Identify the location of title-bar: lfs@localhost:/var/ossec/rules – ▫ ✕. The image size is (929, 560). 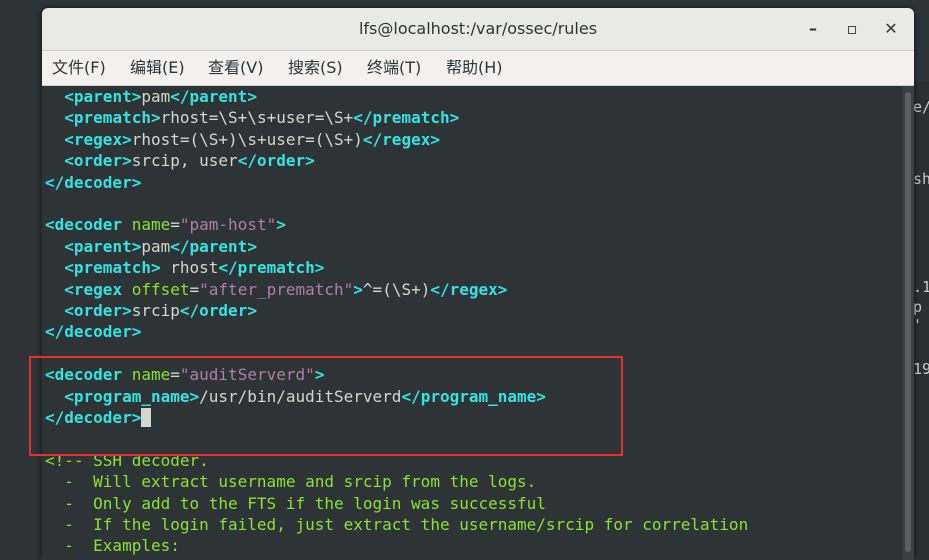
(478, 29).